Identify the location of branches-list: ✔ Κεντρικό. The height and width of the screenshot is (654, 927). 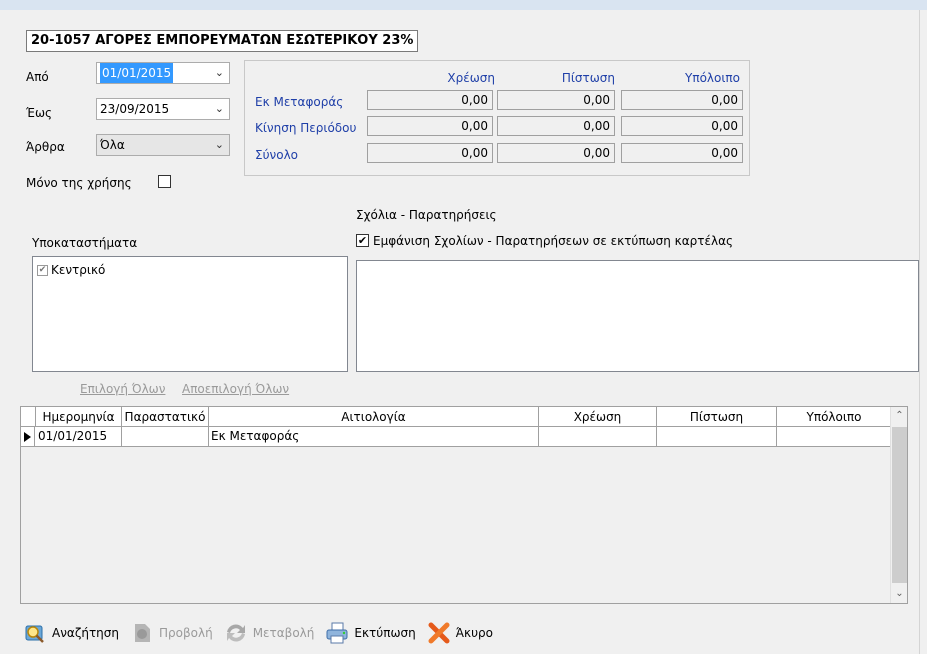
(190, 314).